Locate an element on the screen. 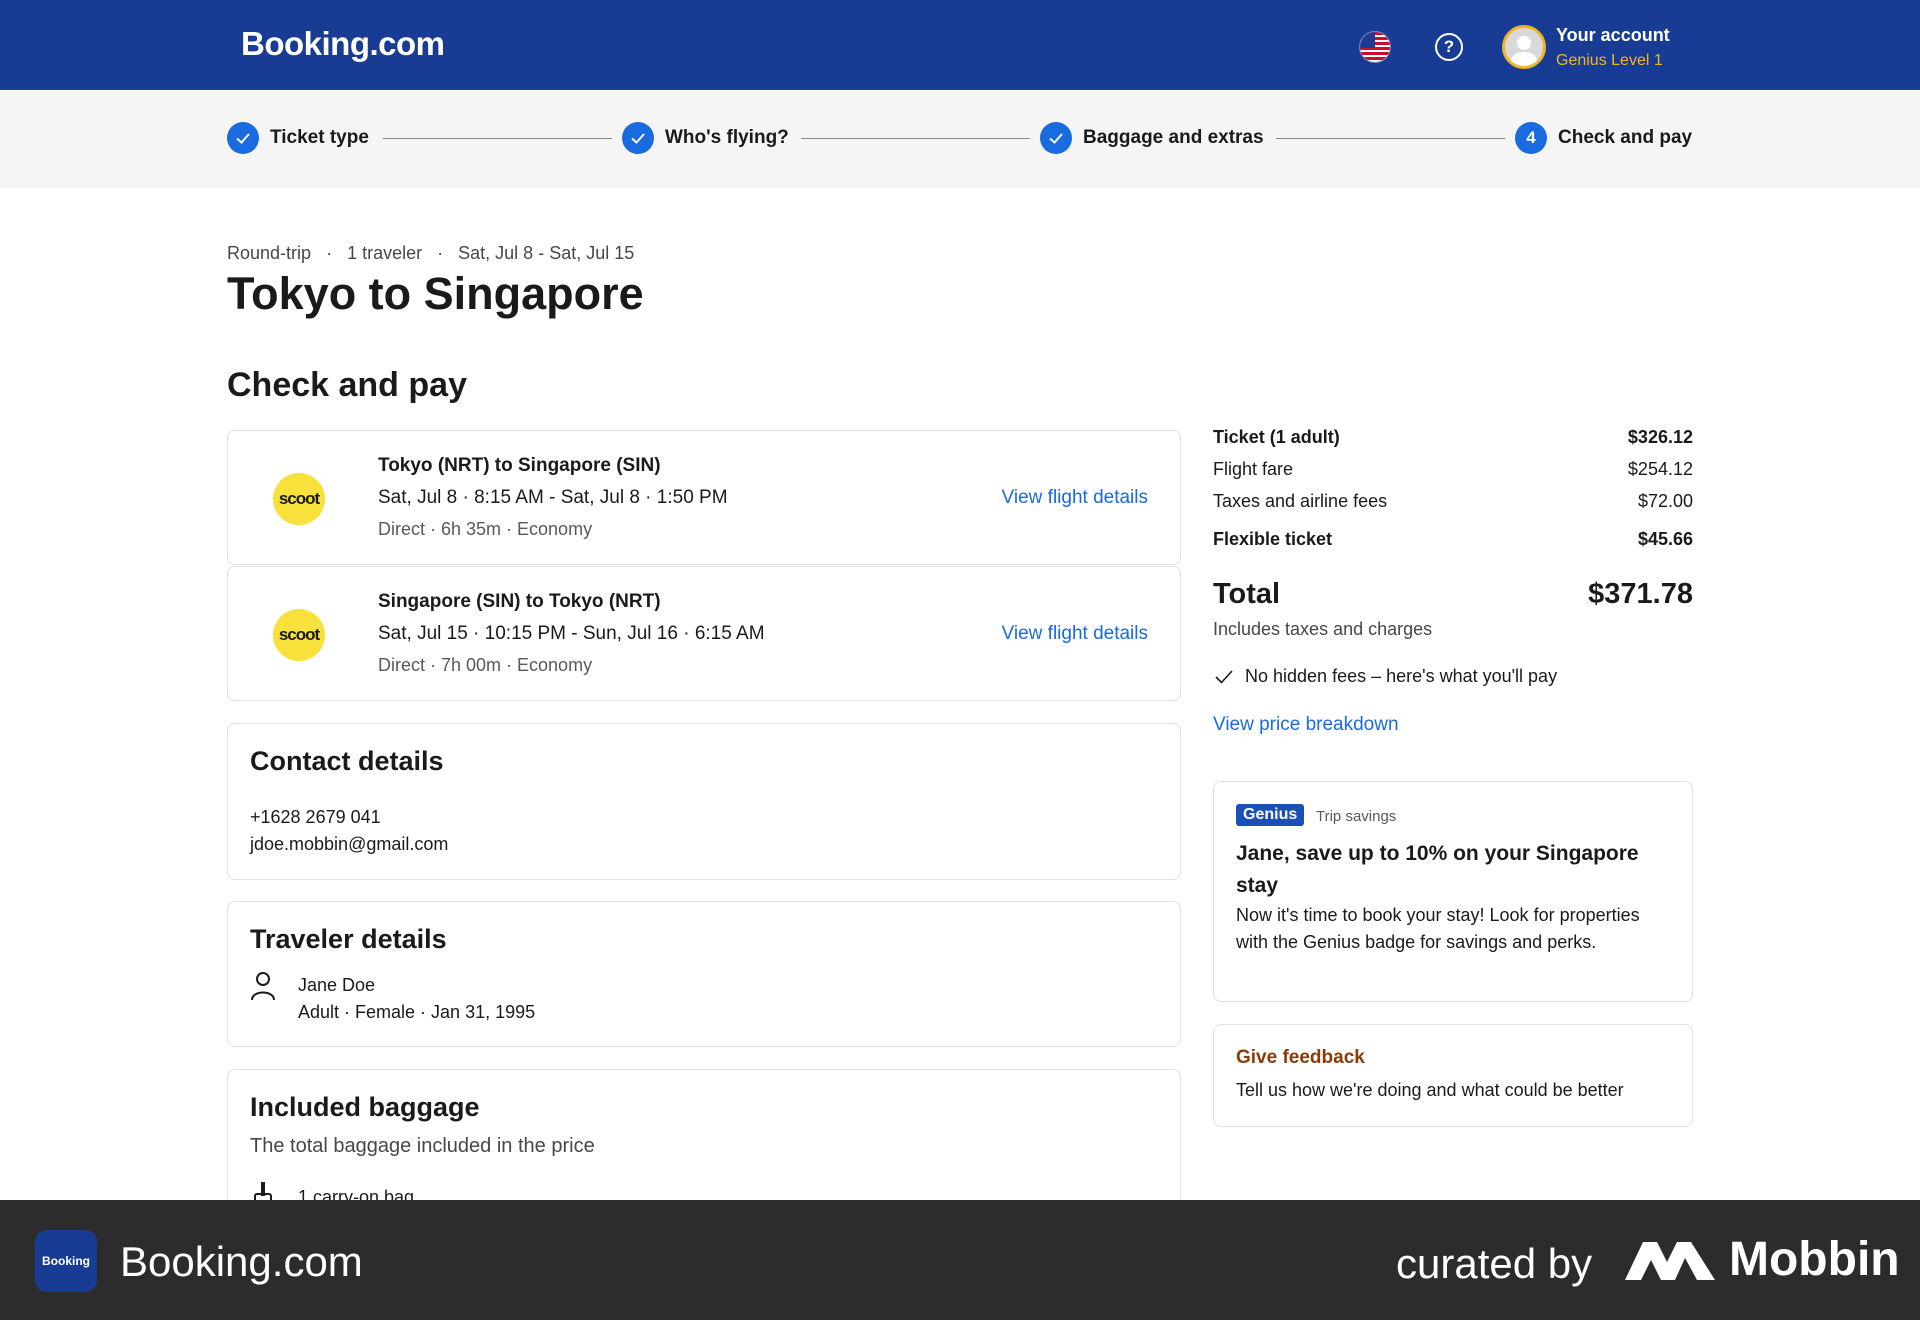  mobbin-footer: Booking Booking.com curated by Mobbin is located at coordinates (960, 1260).